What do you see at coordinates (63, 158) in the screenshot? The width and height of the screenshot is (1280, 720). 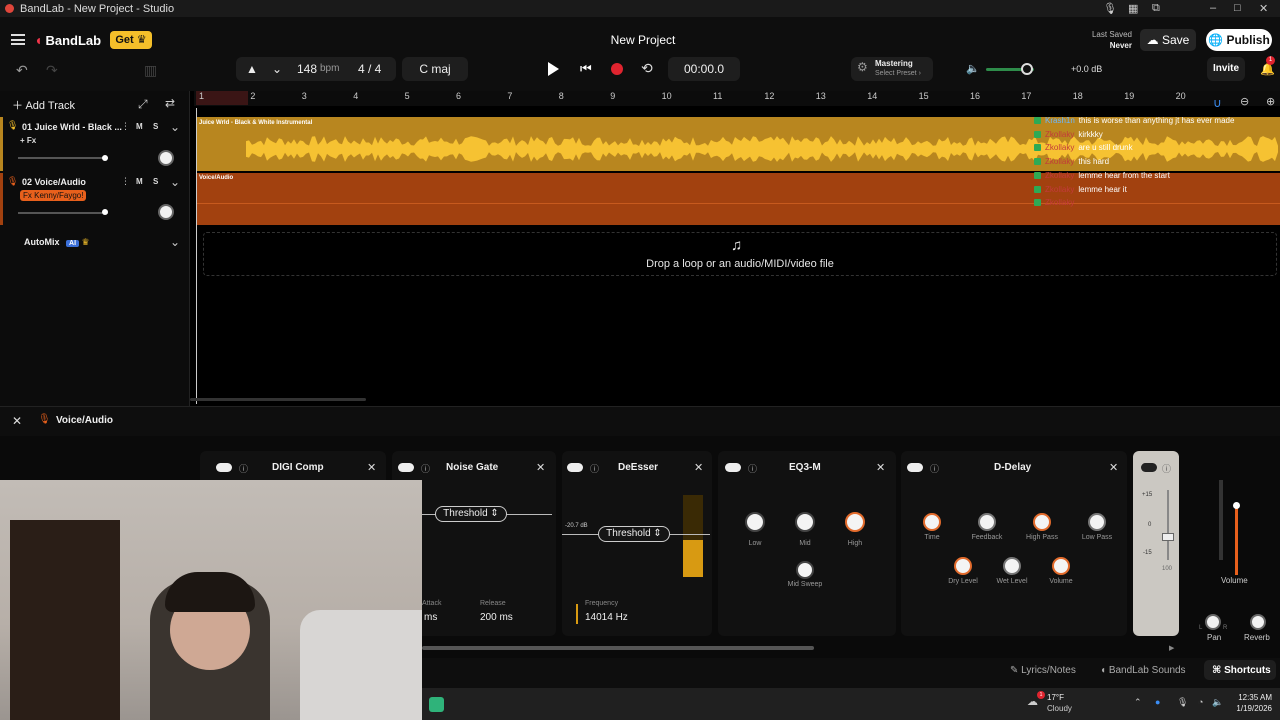 I see `track1-volume-slider` at bounding box center [63, 158].